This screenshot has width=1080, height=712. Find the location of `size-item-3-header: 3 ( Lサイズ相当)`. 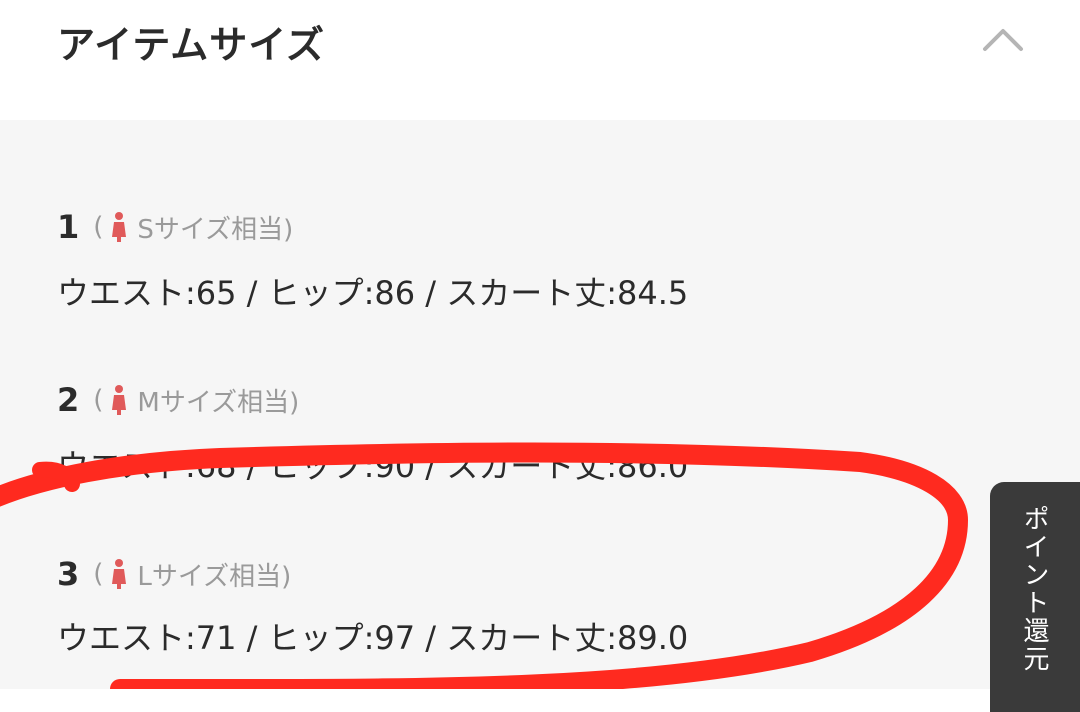

size-item-3-header: 3 ( Lサイズ相当) is located at coordinates (174, 574).